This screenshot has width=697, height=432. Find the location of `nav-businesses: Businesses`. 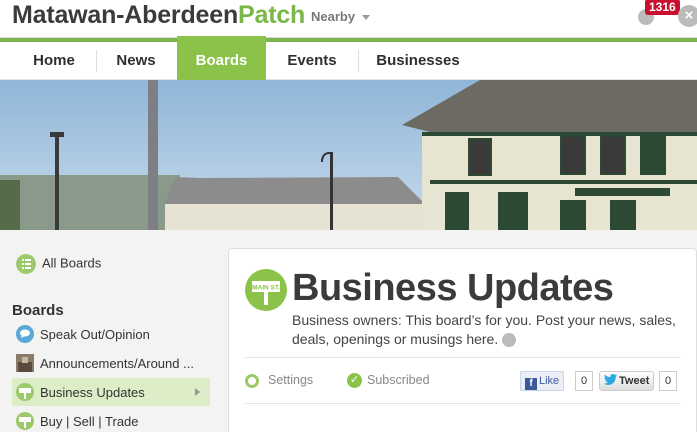

nav-businesses: Businesses is located at coordinates (418, 61).